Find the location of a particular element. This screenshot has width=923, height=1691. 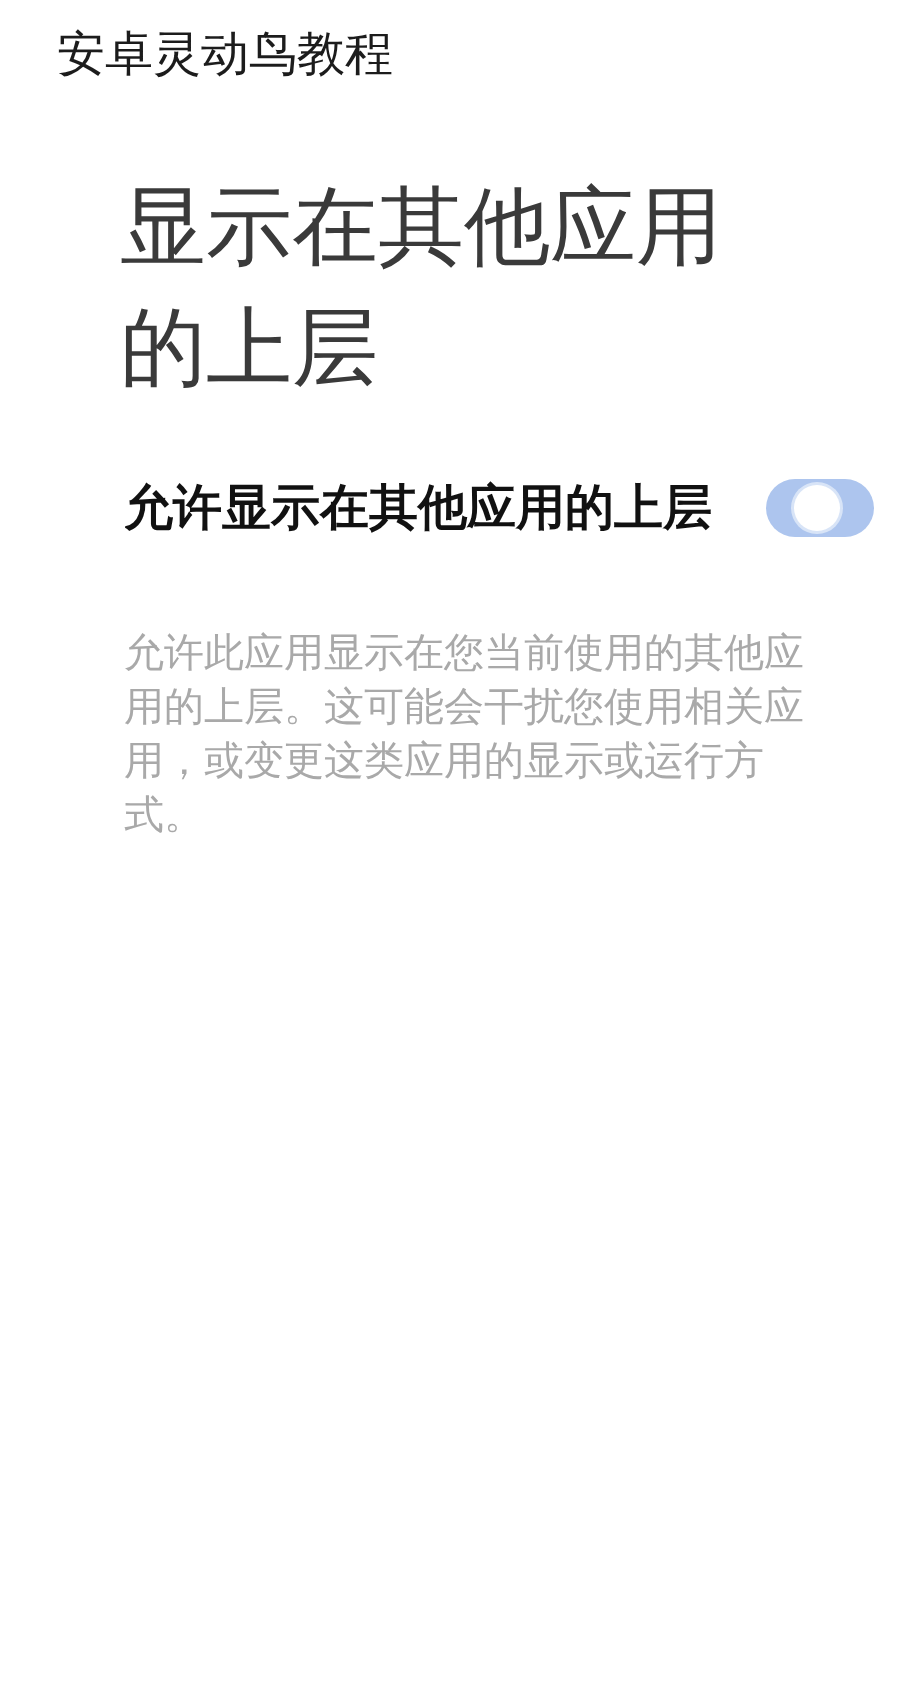

page-title: 显示在其他应用的上层 is located at coordinates (421, 287).